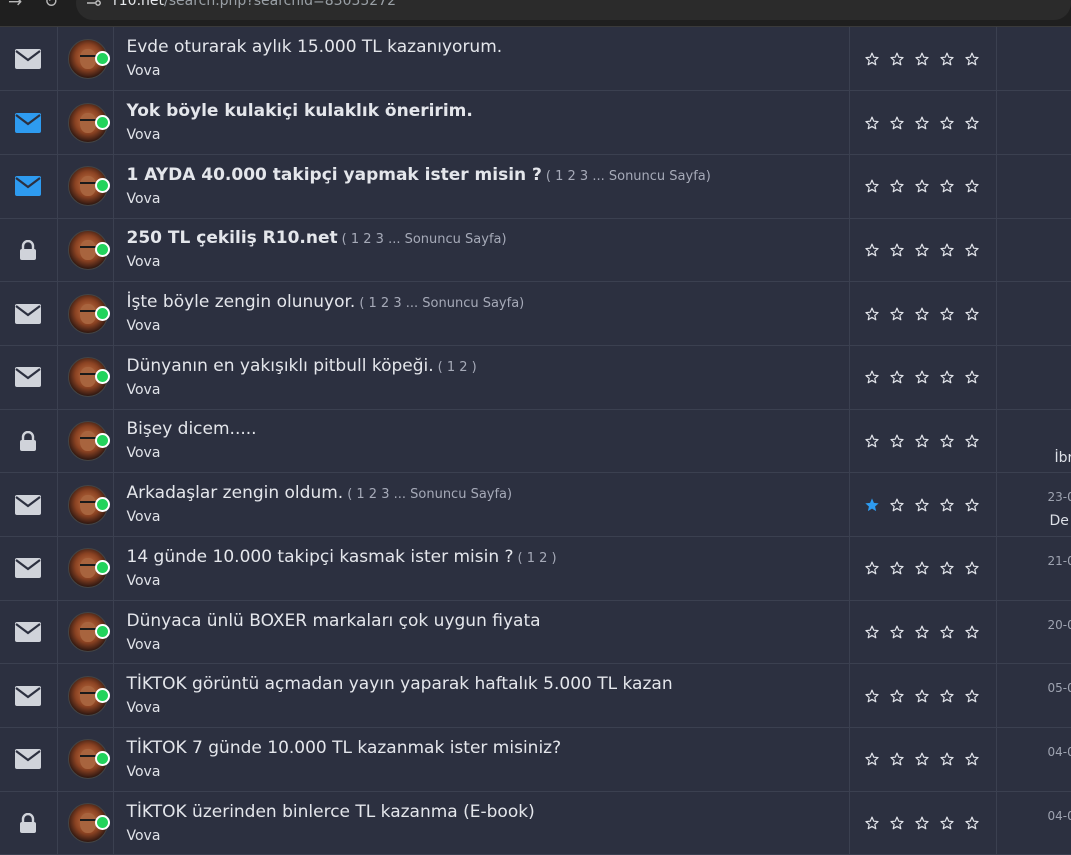 The height and width of the screenshot is (855, 1071). What do you see at coordinates (300, 111) in the screenshot?
I see `thread-title-link: Yok böyle kulakiçi kulaklık öneririm.` at bounding box center [300, 111].